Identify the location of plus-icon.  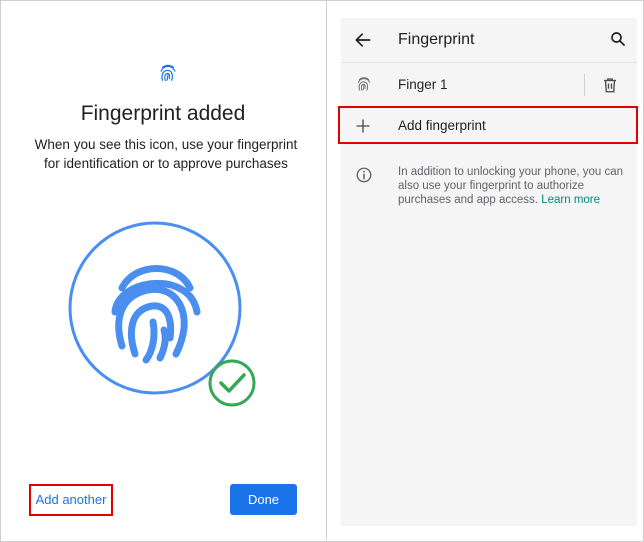
(363, 126).